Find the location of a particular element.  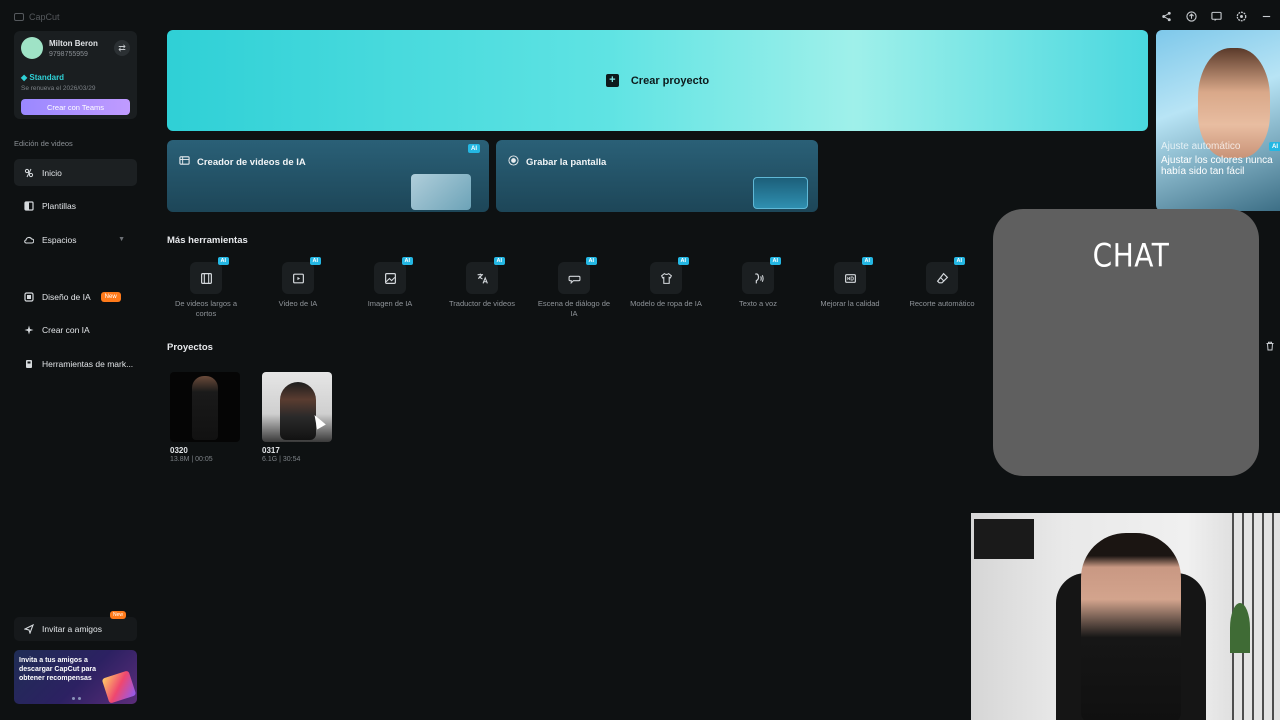

carousel-dots is located at coordinates (76, 698).